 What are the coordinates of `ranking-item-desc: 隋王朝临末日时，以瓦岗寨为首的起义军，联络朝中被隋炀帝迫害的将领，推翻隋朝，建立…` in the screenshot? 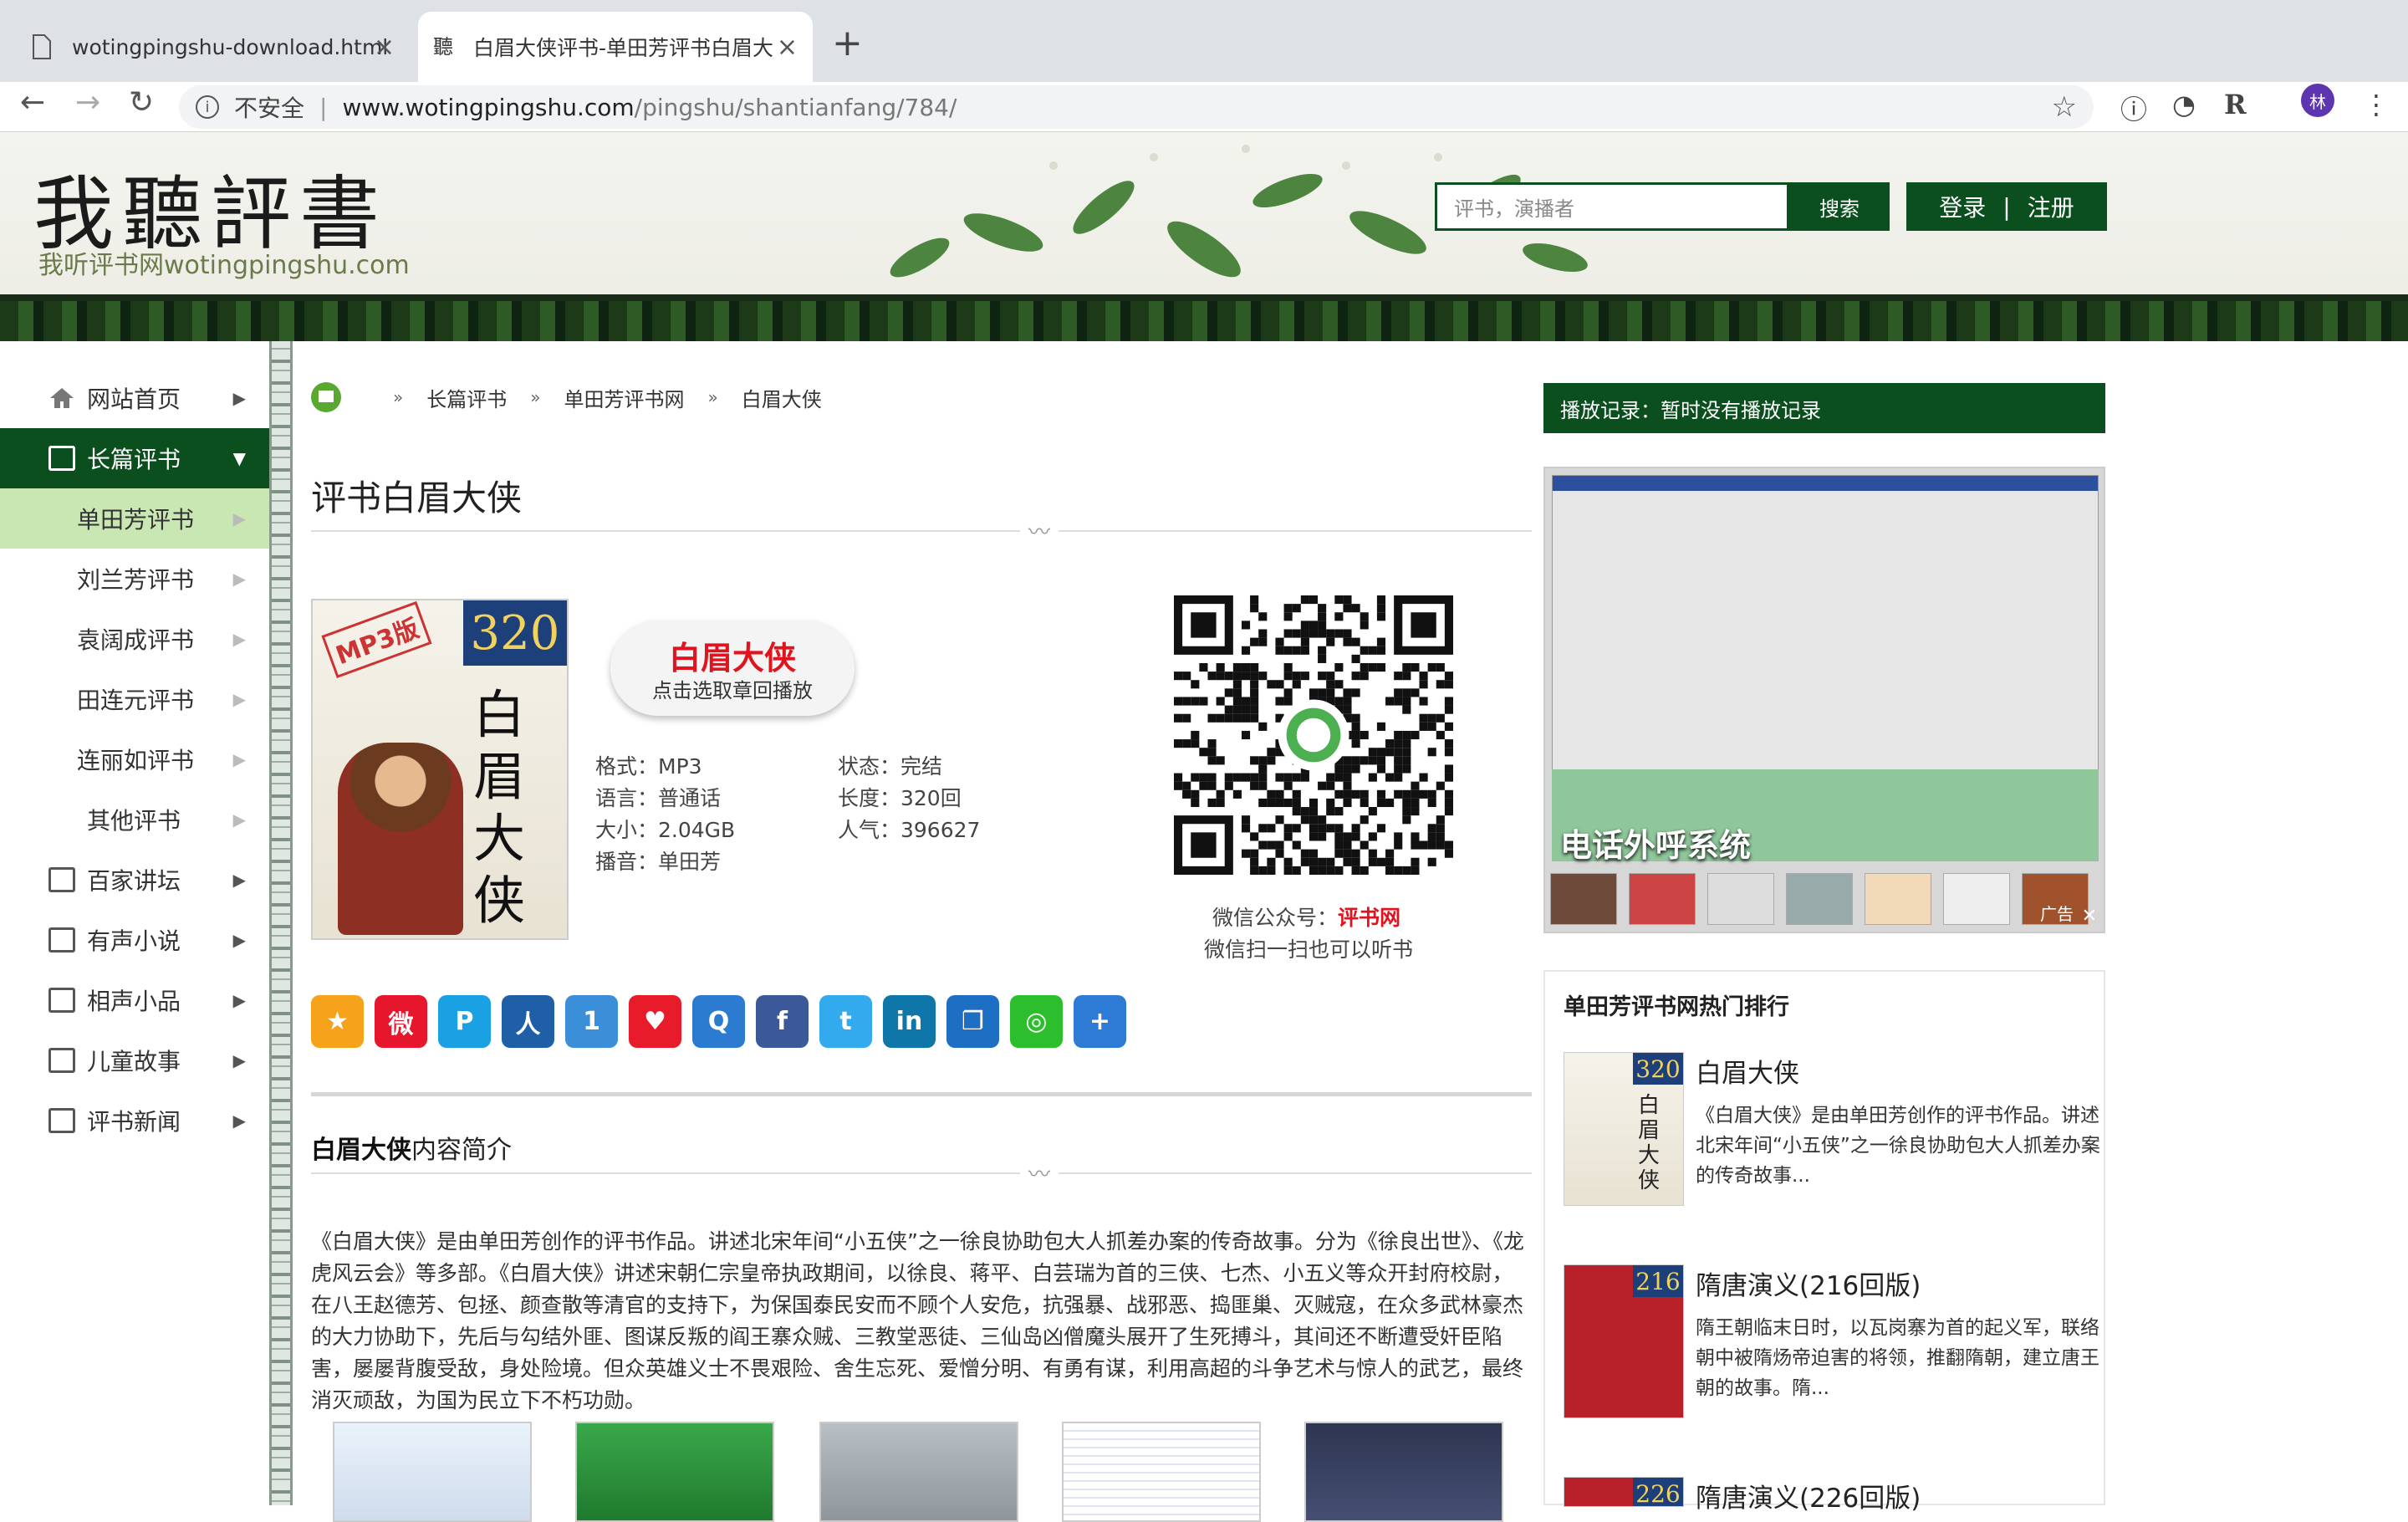 It's located at (1898, 1358).